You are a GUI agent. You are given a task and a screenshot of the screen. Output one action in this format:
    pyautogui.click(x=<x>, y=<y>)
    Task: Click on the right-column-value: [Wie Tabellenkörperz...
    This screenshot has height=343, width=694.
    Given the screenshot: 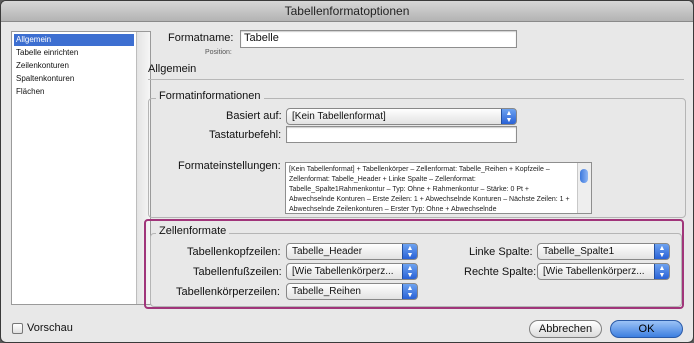 What is the action you would take?
    pyautogui.click(x=594, y=271)
    